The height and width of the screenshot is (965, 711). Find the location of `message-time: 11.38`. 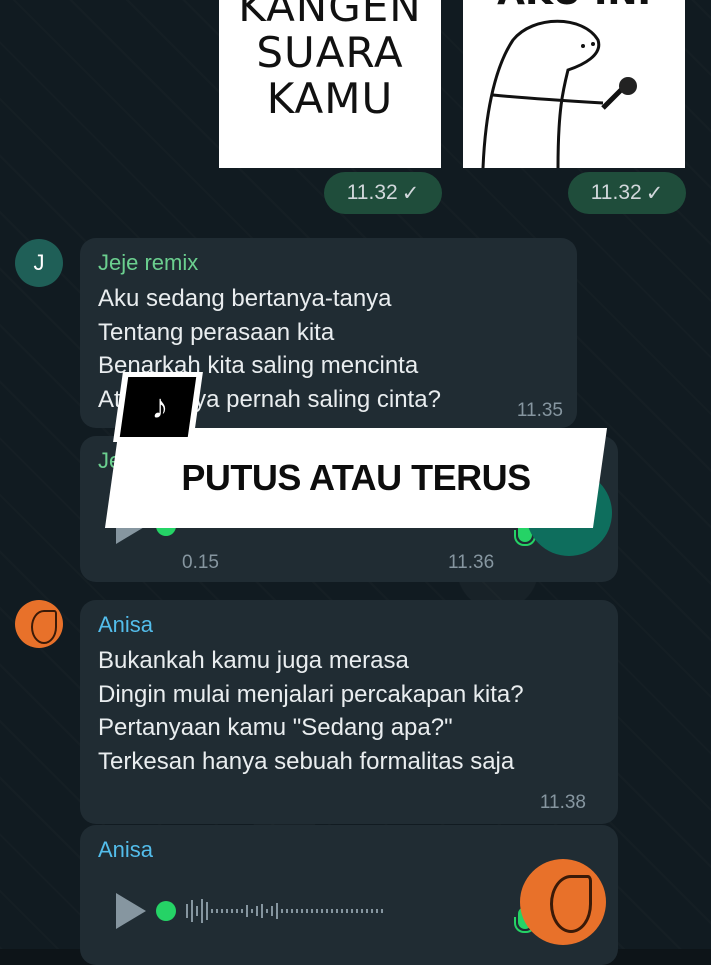

message-time: 11.38 is located at coordinates (562, 802).